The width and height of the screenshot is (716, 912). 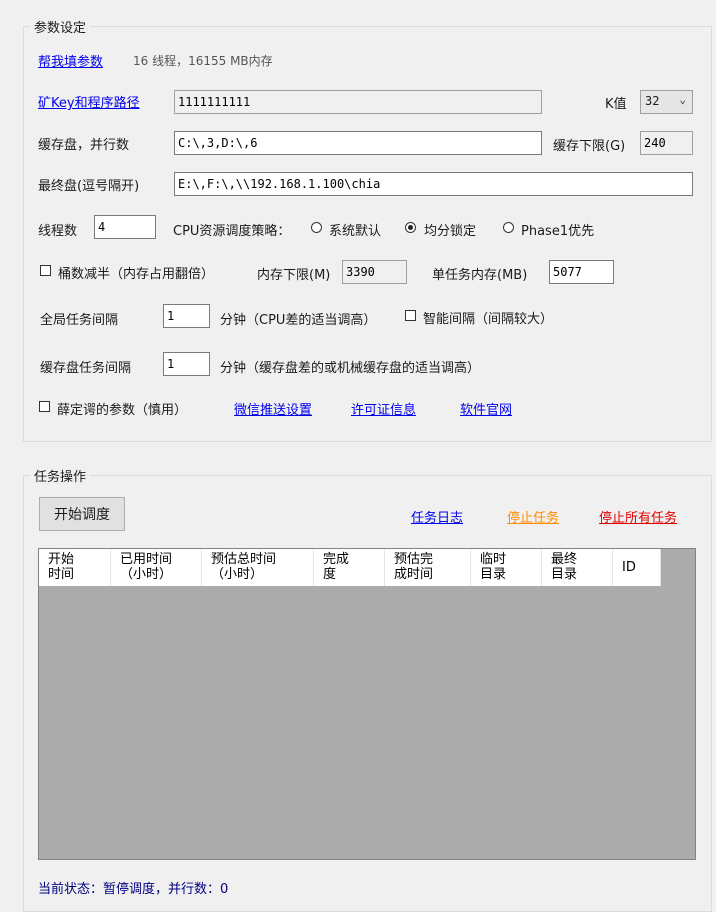 What do you see at coordinates (682, 99) in the screenshot?
I see `chevron-down-icon: ⌄` at bounding box center [682, 99].